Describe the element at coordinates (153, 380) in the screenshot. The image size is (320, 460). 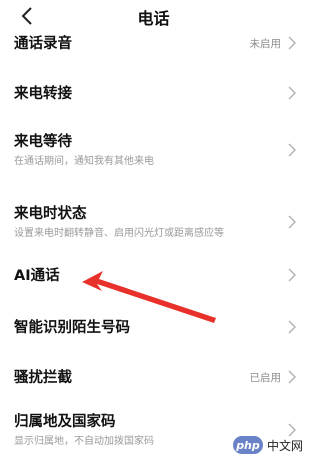
I see `list-item-spam-blocking: 骚扰拦截 已启用` at that location.